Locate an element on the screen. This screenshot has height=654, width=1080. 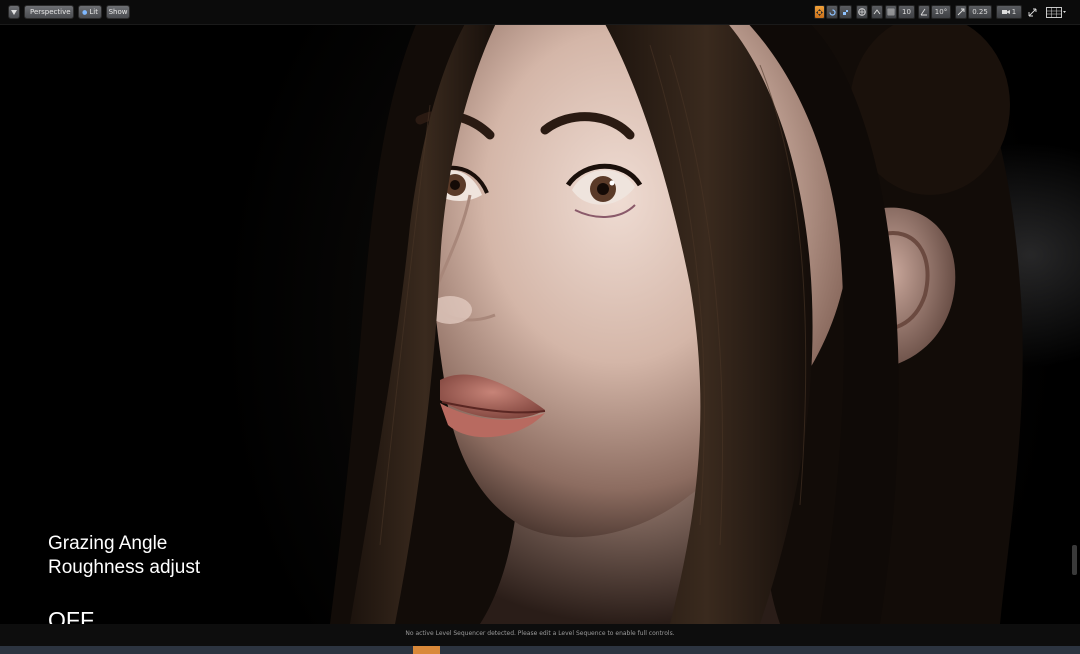
viewport-layout-icon is located at coordinates (1056, 12).